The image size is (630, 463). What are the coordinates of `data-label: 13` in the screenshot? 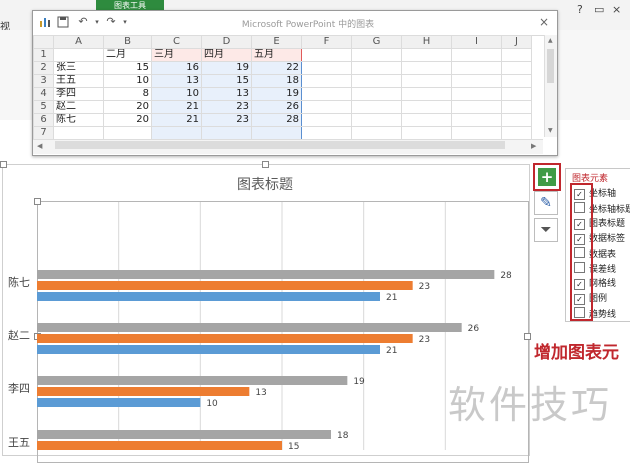 It's located at (260, 393).